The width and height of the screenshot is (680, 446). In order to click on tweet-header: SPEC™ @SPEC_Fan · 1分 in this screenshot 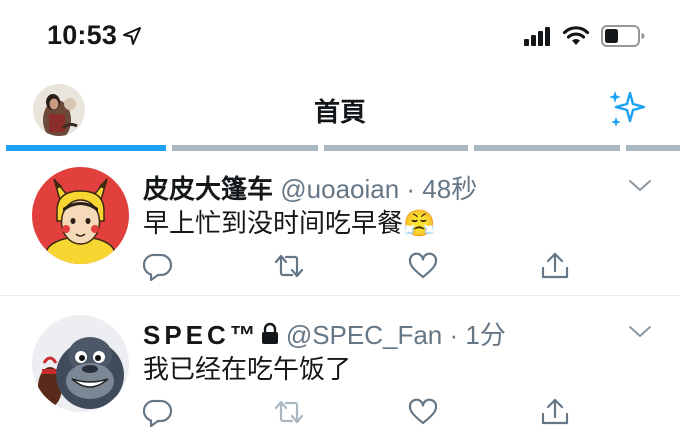, I will do `click(324, 333)`.